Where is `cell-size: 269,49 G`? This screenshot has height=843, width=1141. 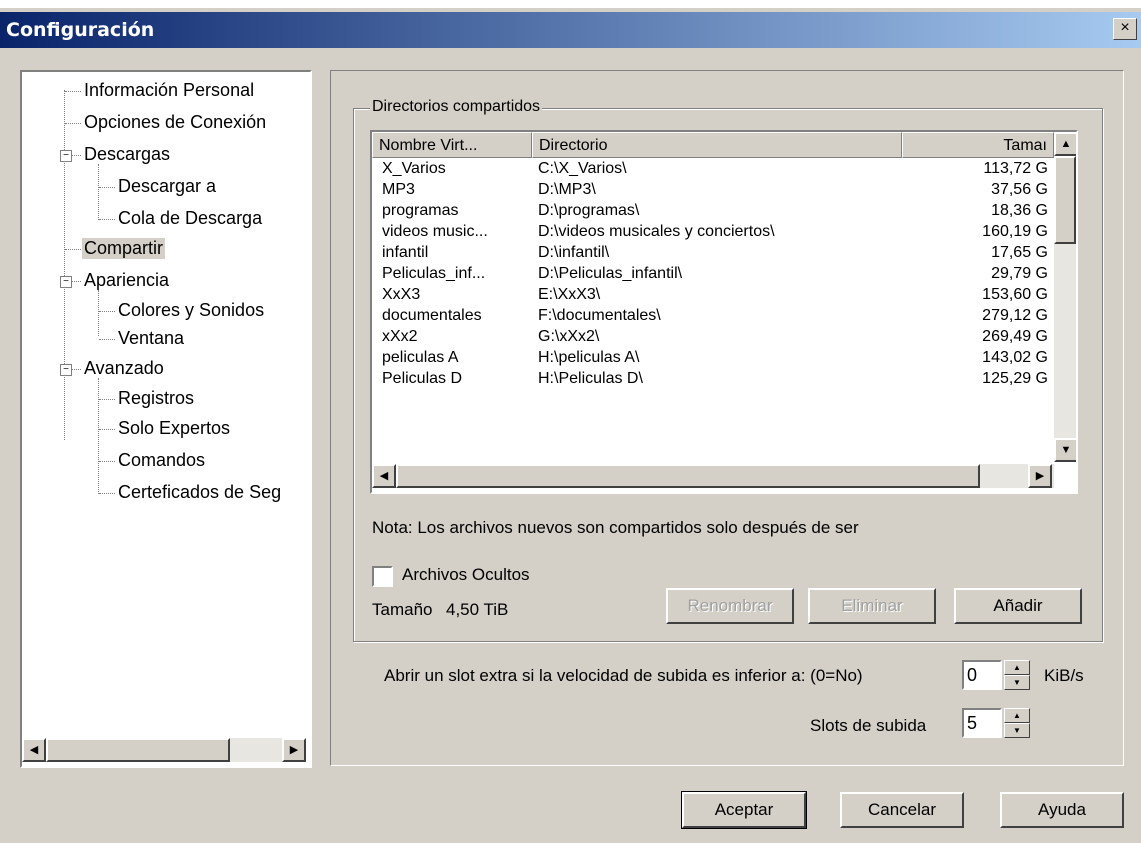
cell-size: 269,49 G is located at coordinates (1015, 336).